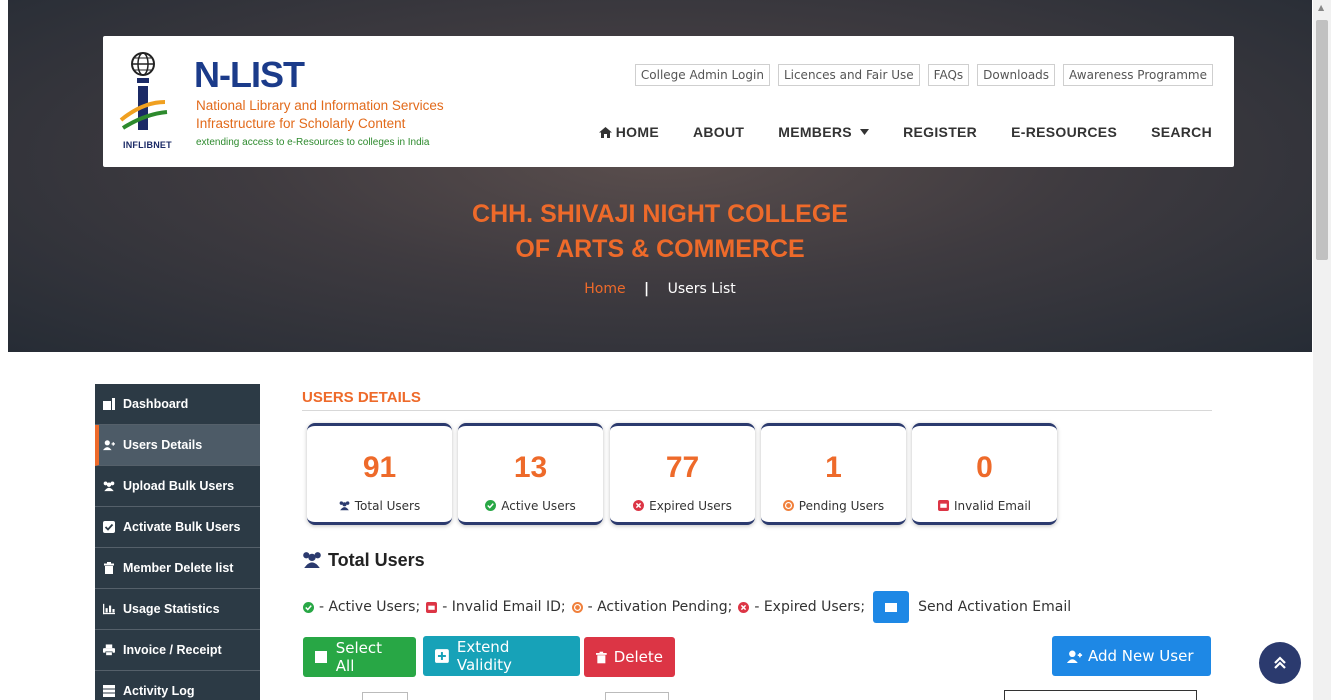 The height and width of the screenshot is (700, 1331). Describe the element at coordinates (948, 75) in the screenshot. I see `link-faqs: FAQs` at that location.